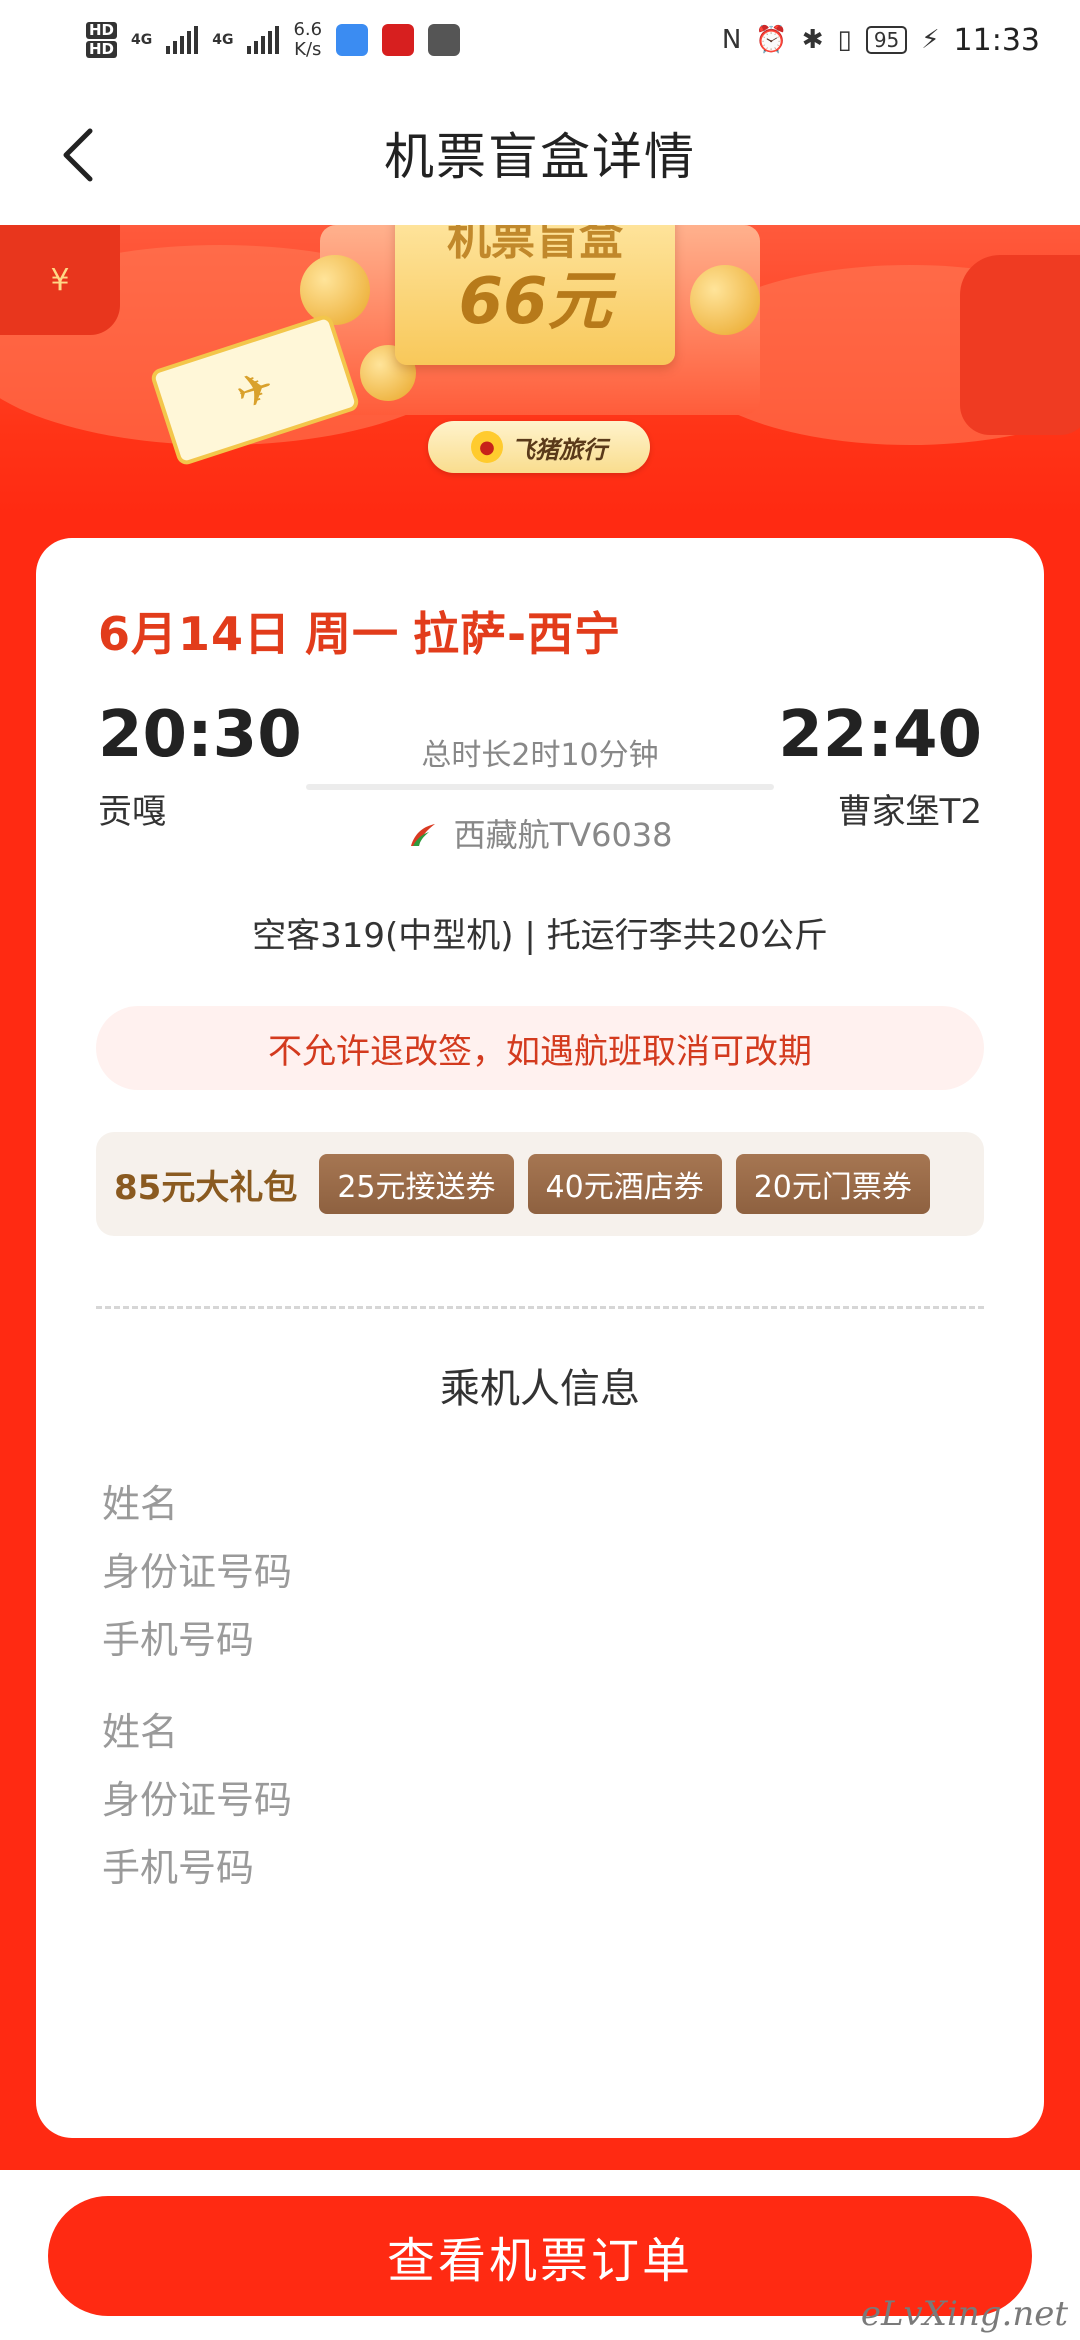 The height and width of the screenshot is (2340, 1080). What do you see at coordinates (1020, 345) in the screenshot?
I see `gift-bag-illustration` at bounding box center [1020, 345].